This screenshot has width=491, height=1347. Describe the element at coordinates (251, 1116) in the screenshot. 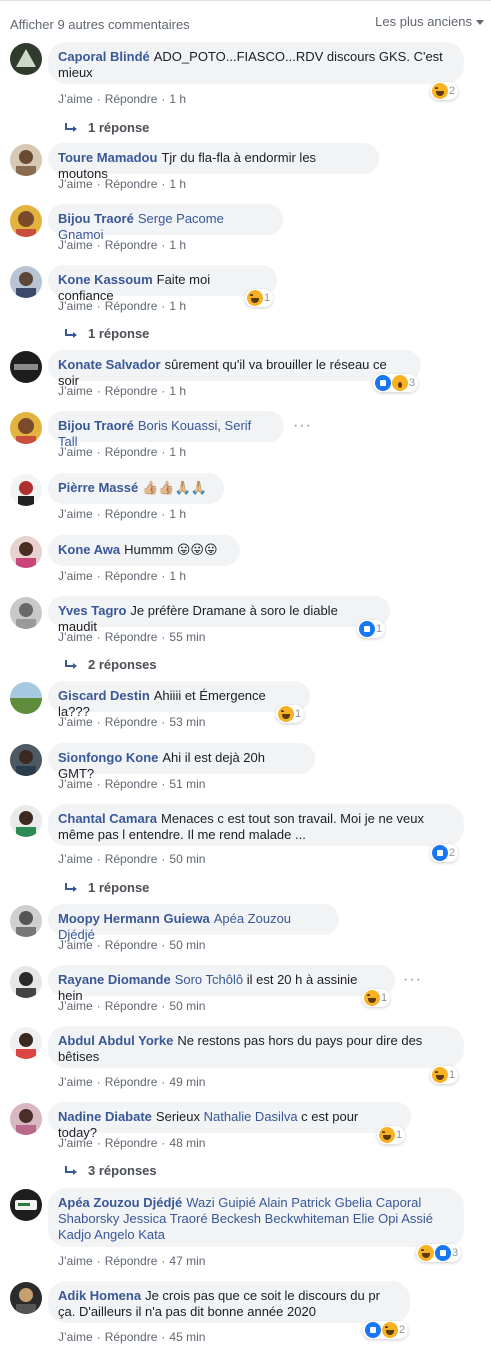

I see `tagged-user: Nathalie Dasilva` at that location.